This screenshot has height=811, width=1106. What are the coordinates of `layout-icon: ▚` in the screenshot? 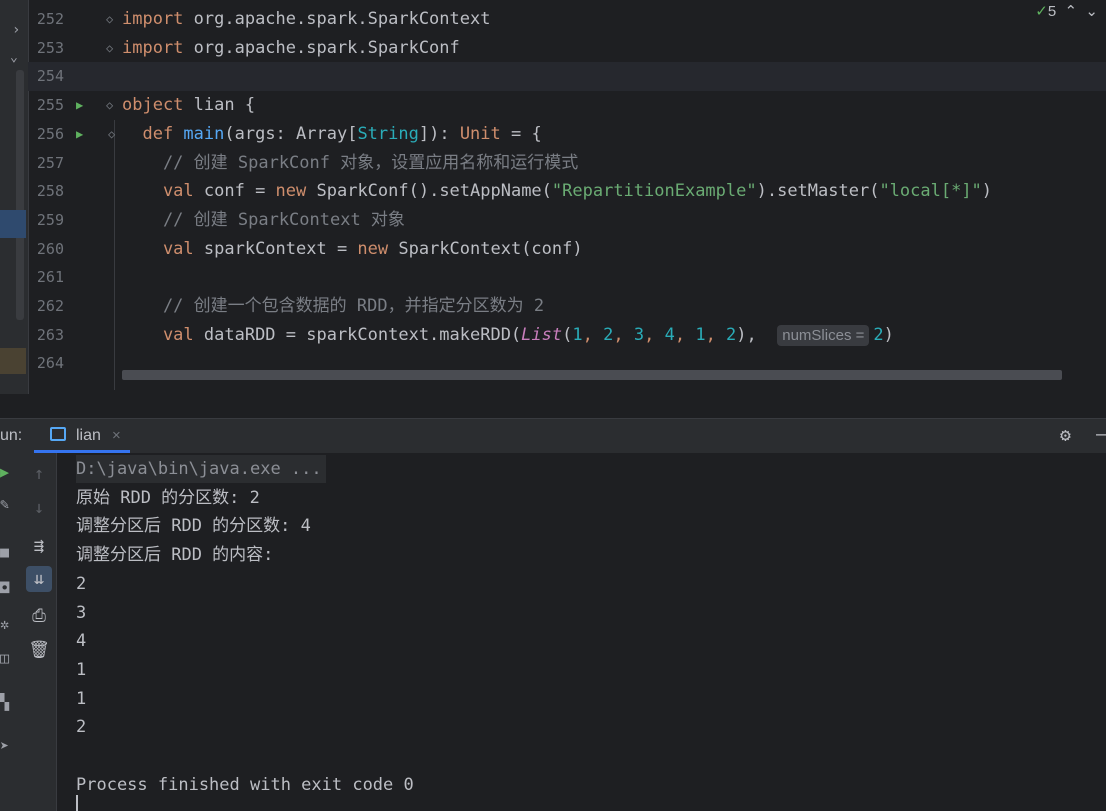 It's located at (11, 702).